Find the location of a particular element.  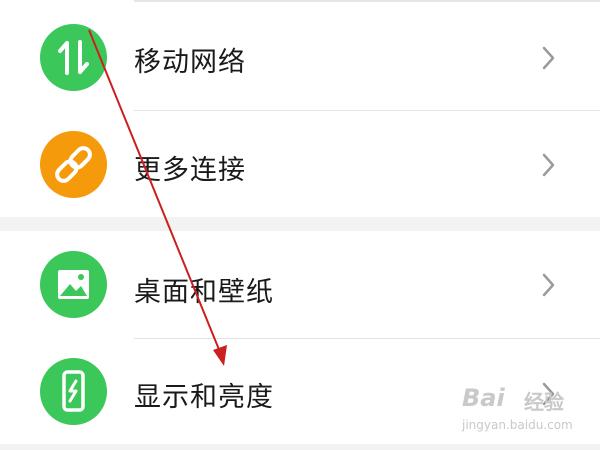

settings-item-label: 显示和亮度 is located at coordinates (204, 397).